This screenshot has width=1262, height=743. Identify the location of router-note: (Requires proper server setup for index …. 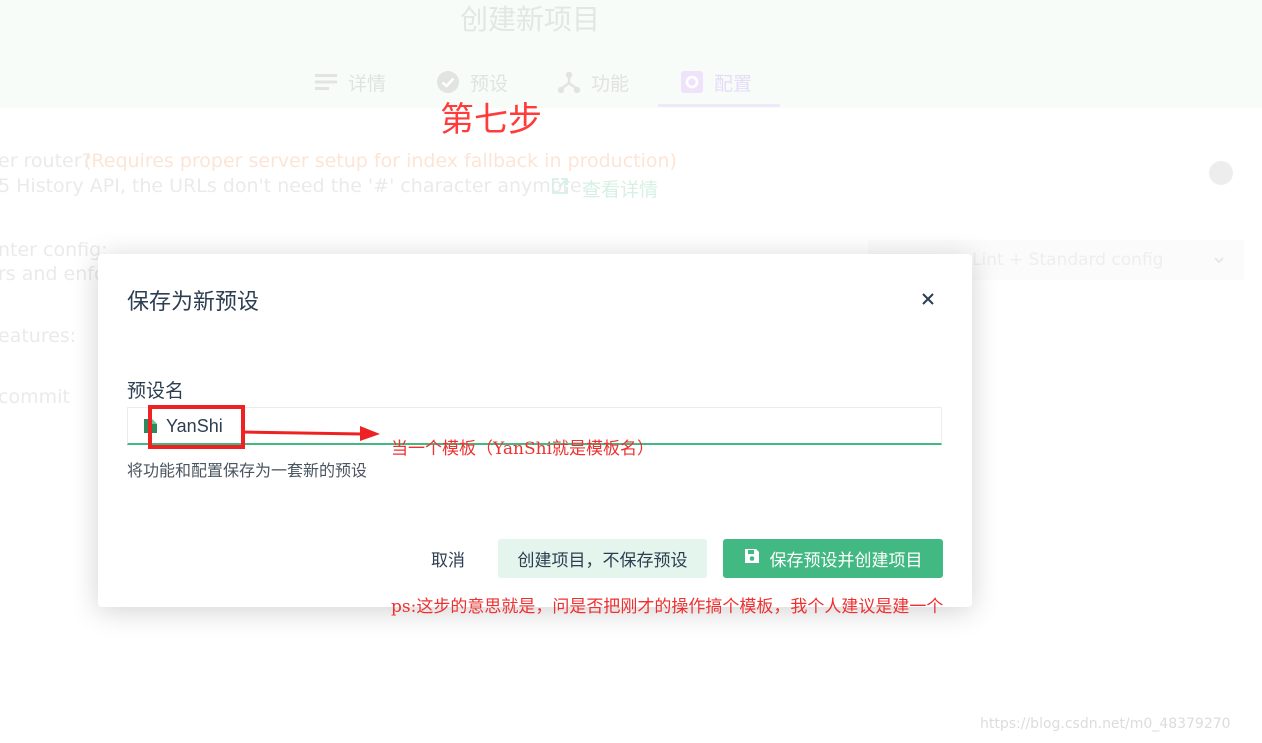
(380, 161).